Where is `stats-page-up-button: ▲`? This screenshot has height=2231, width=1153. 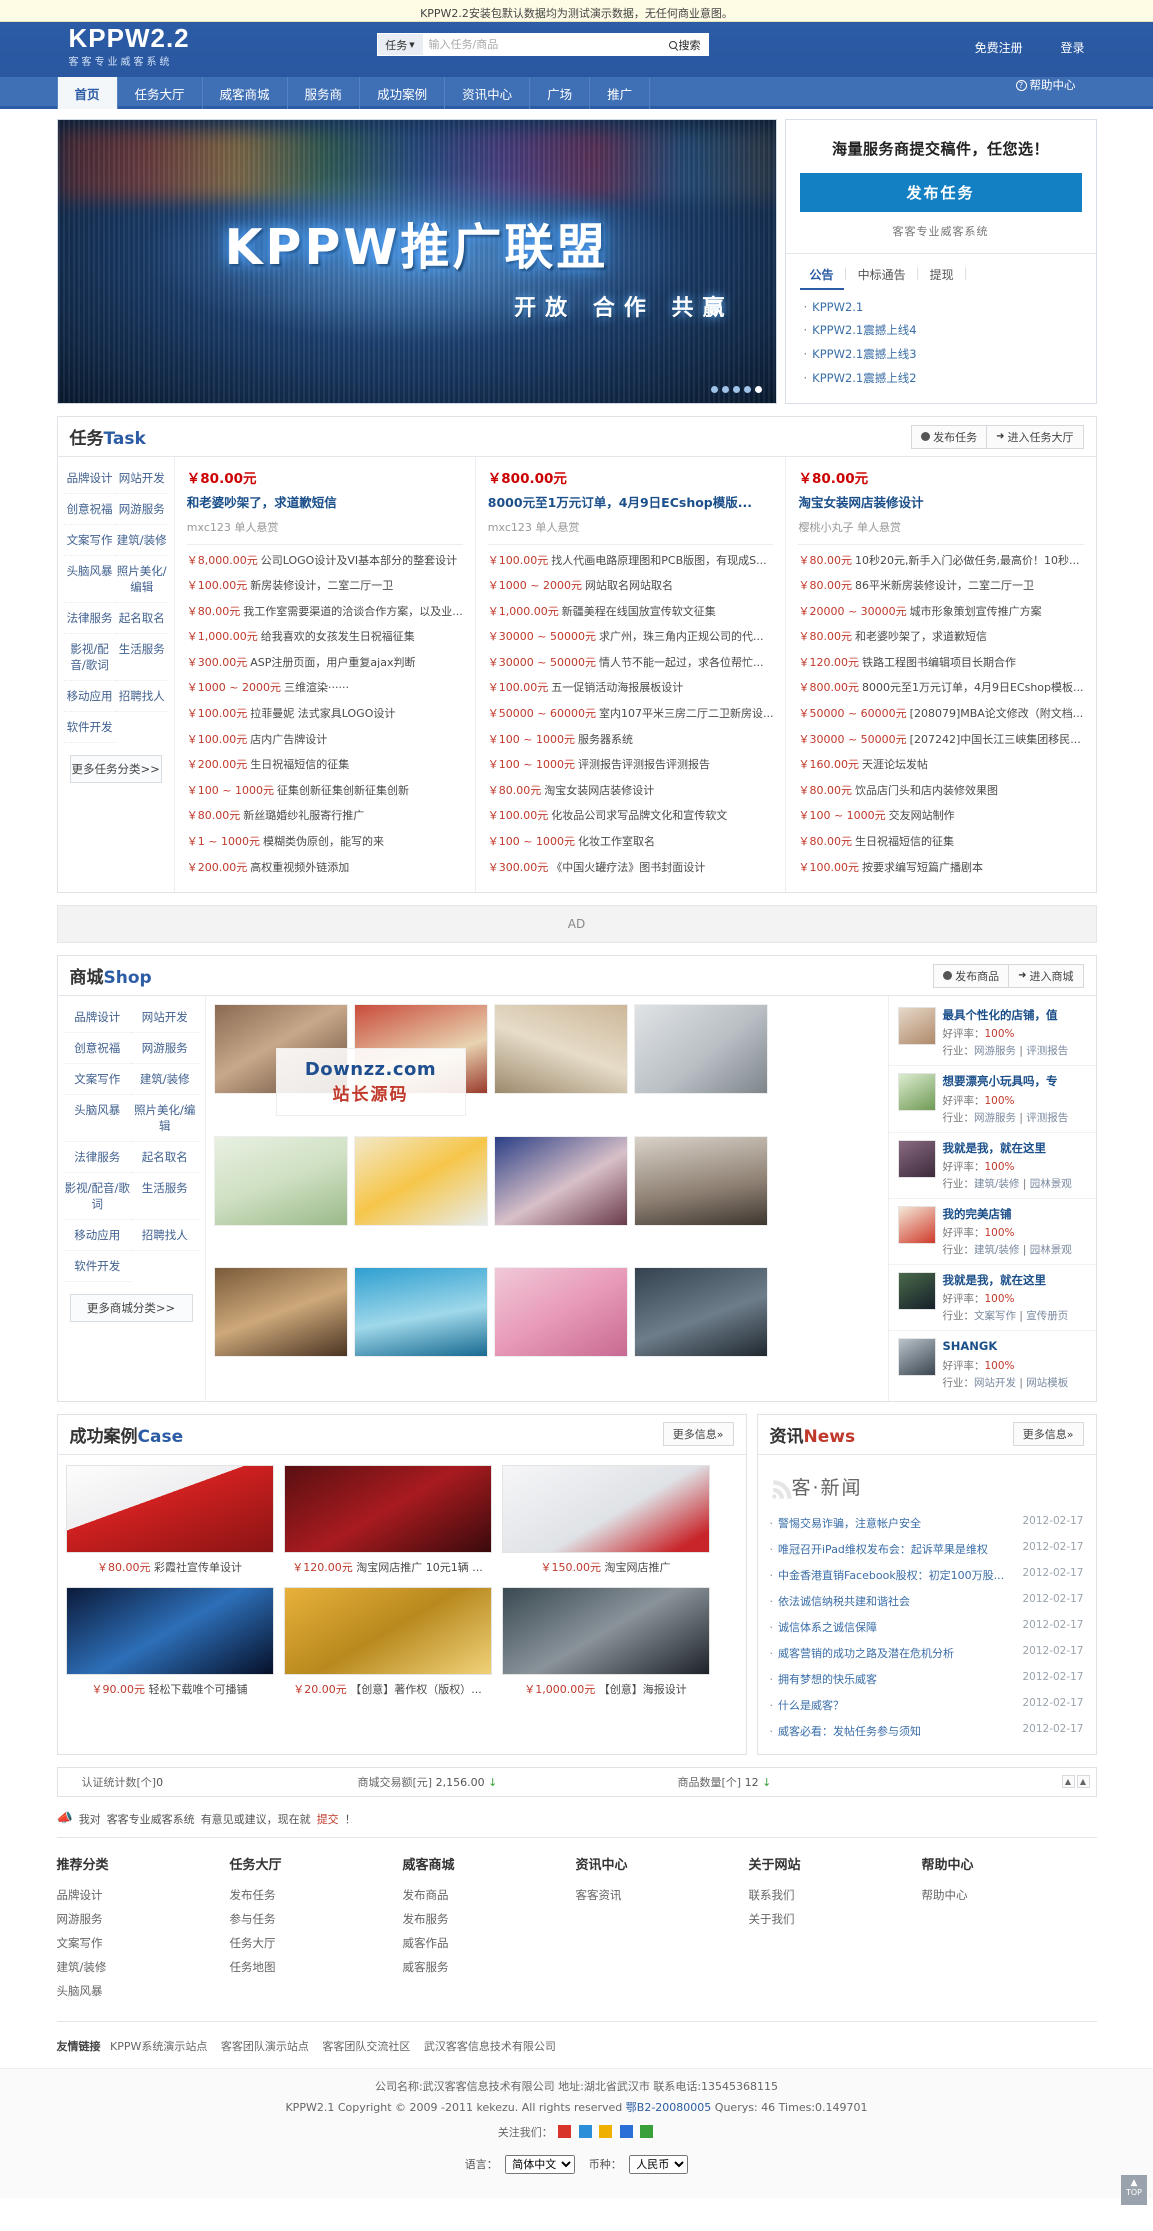
stats-page-up-button: ▲ is located at coordinates (1068, 1782).